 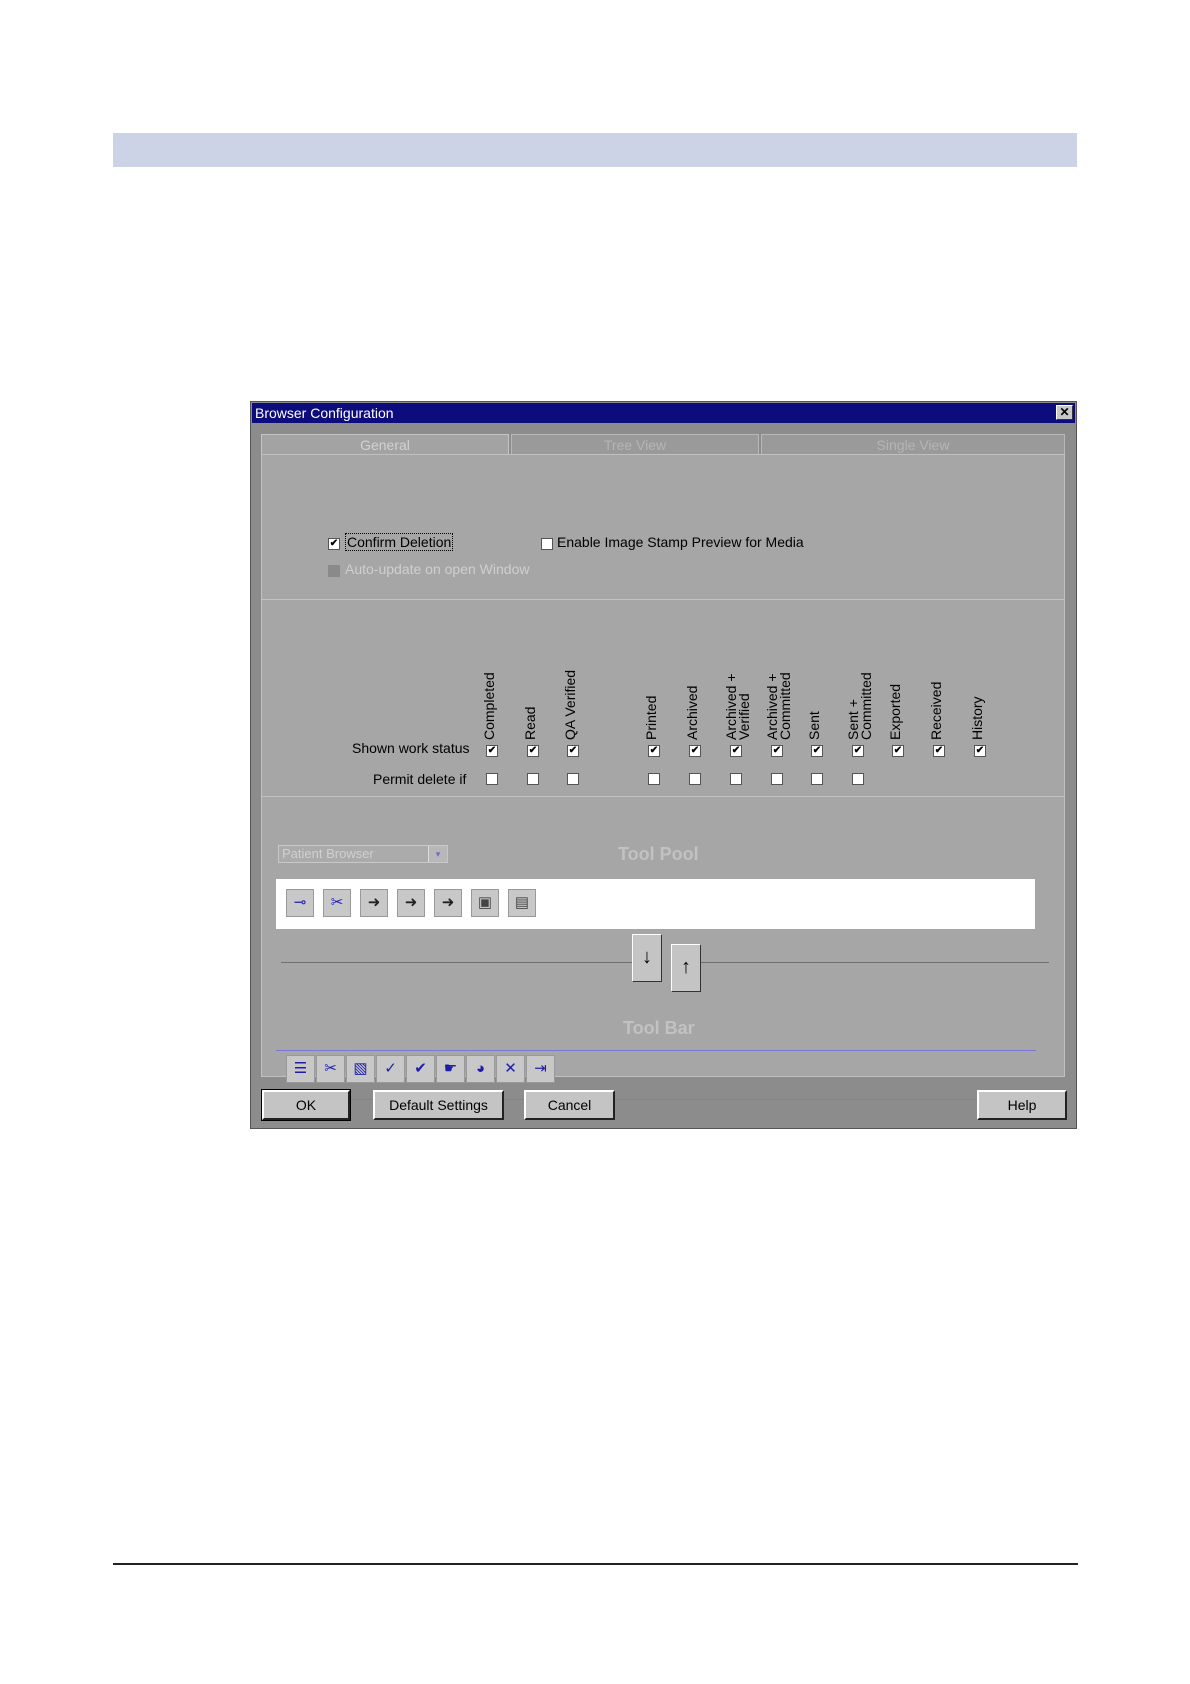 I want to click on key-icon: ⊸, so click(x=300, y=903).